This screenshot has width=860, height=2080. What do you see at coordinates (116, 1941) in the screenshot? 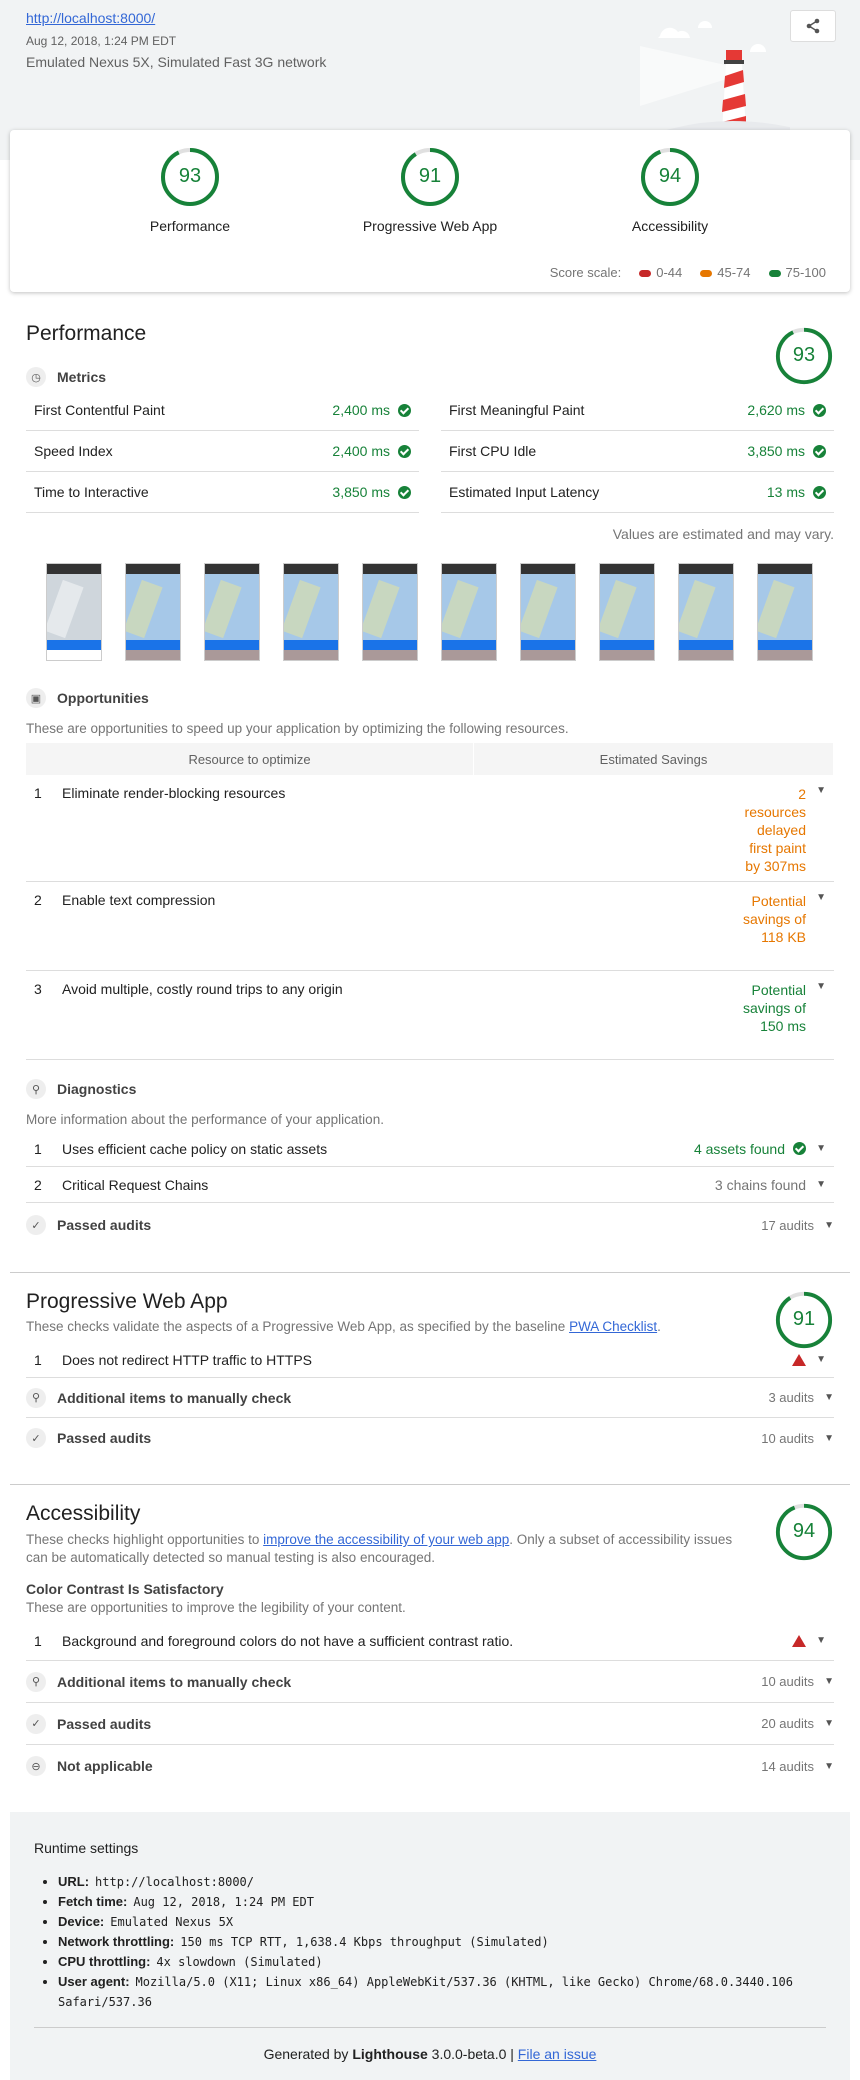
I see `runtime-key: Network throttling:` at bounding box center [116, 1941].